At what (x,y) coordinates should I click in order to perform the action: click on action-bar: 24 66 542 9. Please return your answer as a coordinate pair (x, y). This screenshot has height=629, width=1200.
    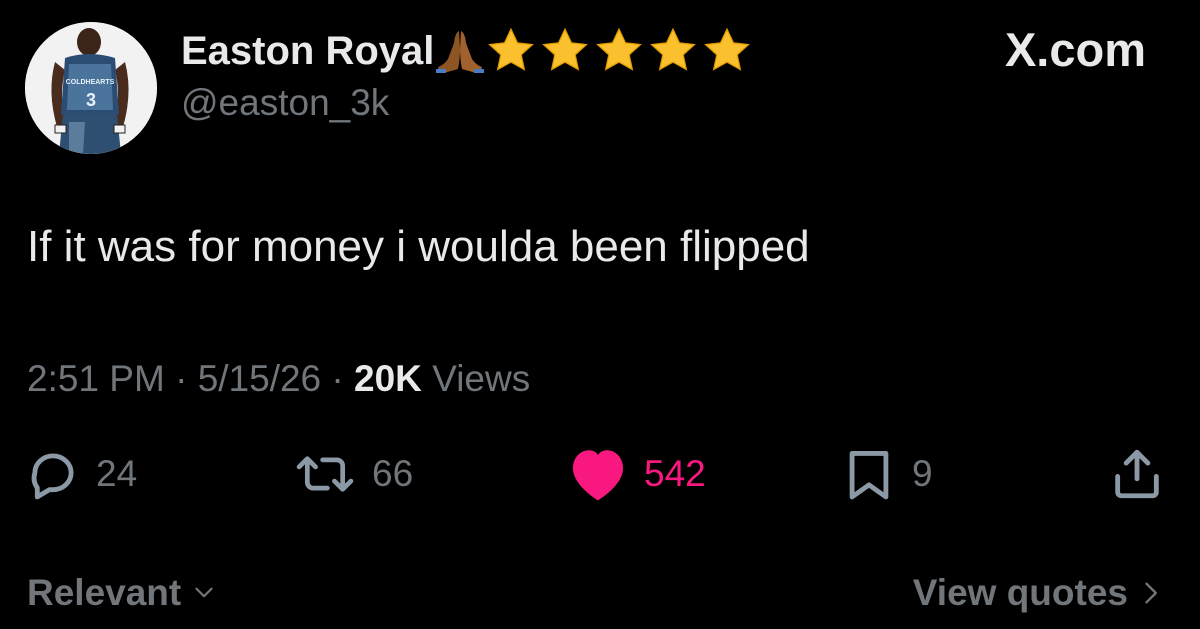
    Looking at the image, I should click on (600, 474).